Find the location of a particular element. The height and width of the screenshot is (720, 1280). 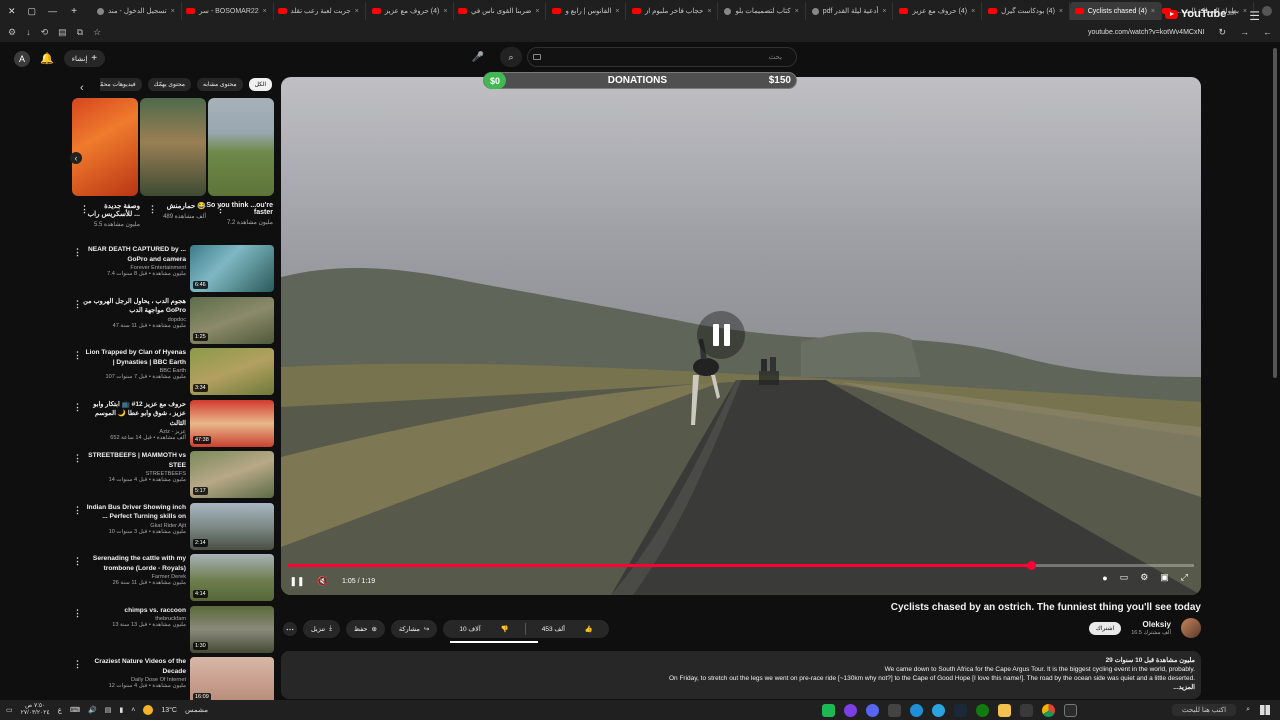

center-pause-icon is located at coordinates (721, 335).